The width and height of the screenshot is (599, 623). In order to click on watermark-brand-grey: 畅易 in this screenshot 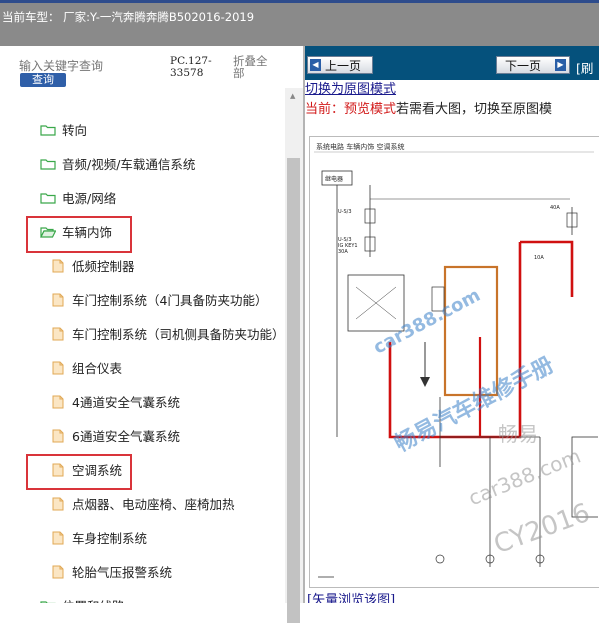, I will do `click(518, 434)`.